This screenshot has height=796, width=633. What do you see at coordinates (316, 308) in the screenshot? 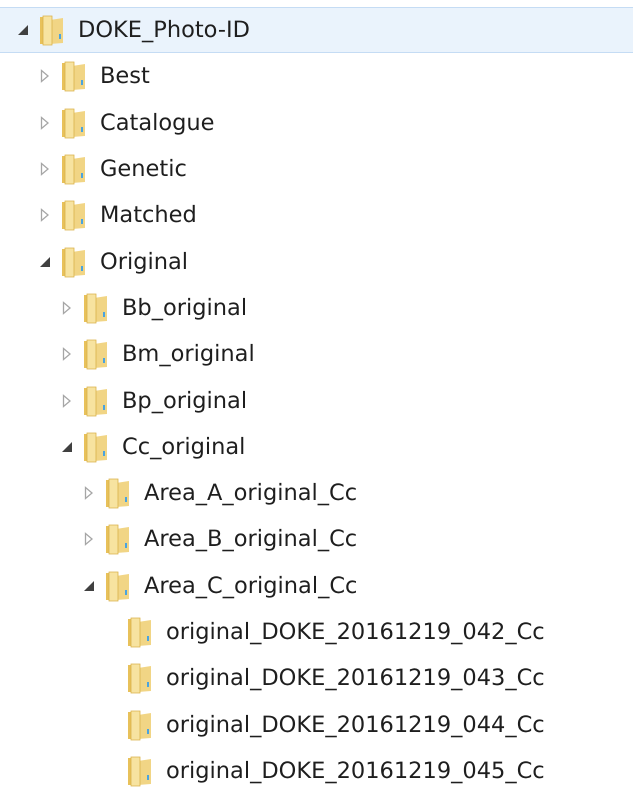
I see `tree-item: Bb_original` at bounding box center [316, 308].